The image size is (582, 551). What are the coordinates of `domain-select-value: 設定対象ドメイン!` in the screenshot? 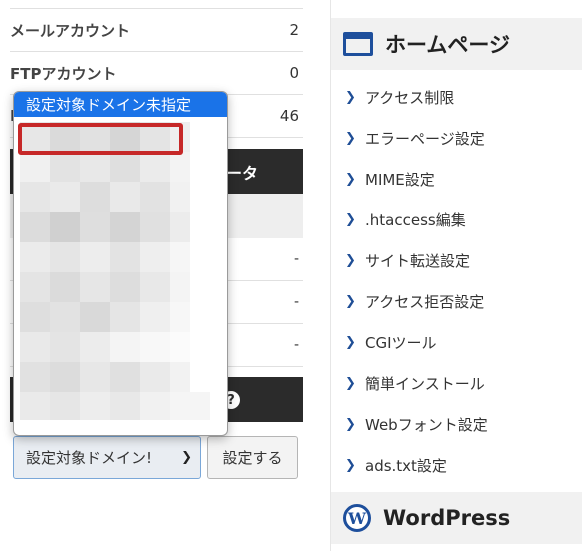 It's located at (89, 458).